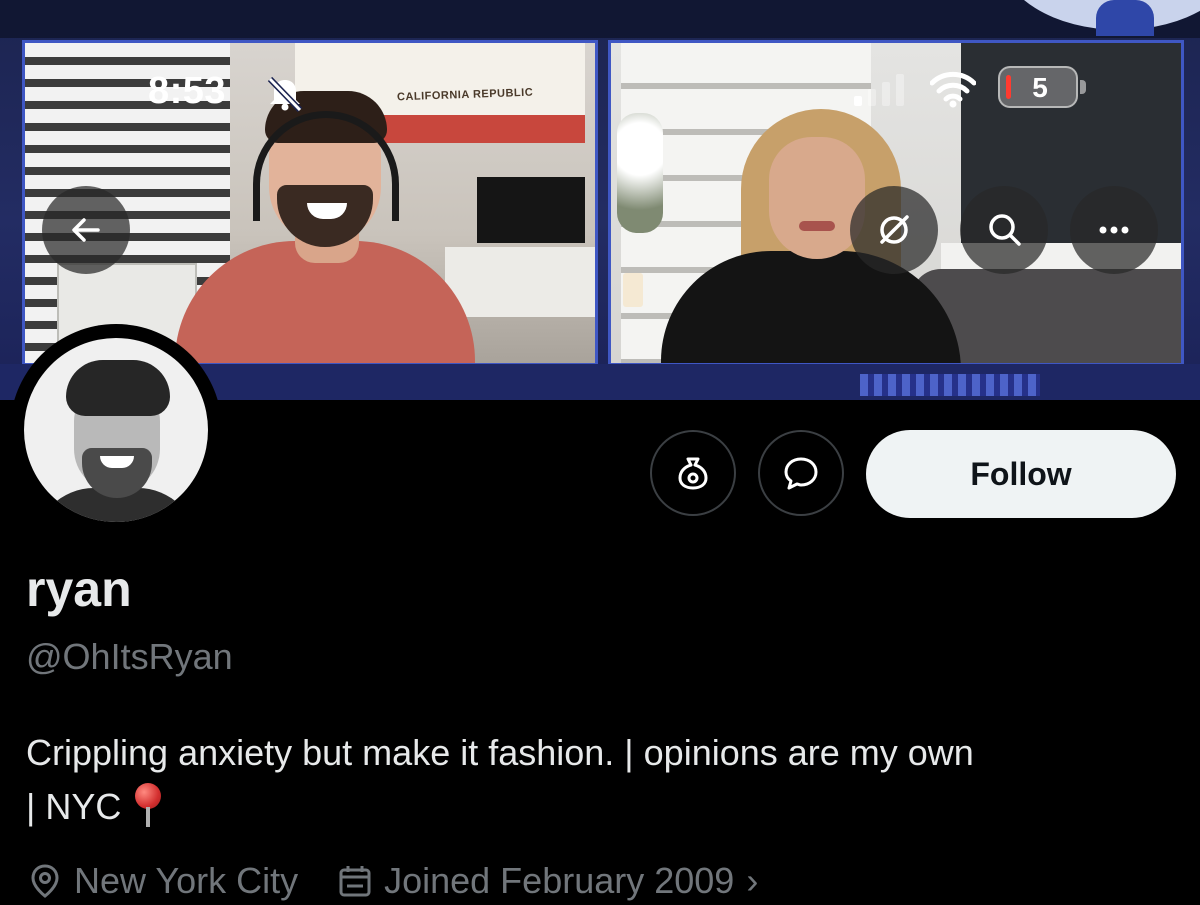  What do you see at coordinates (1021, 474) in the screenshot?
I see `follow-button: Follow` at bounding box center [1021, 474].